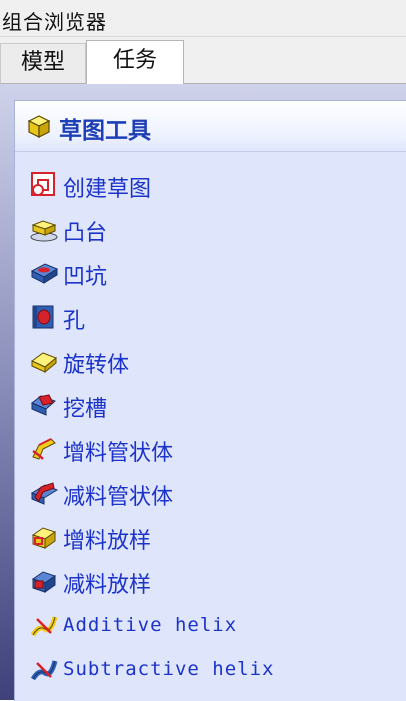 This screenshot has width=406, height=701. I want to click on subtractive-loft-label: 减料放样, so click(107, 585).